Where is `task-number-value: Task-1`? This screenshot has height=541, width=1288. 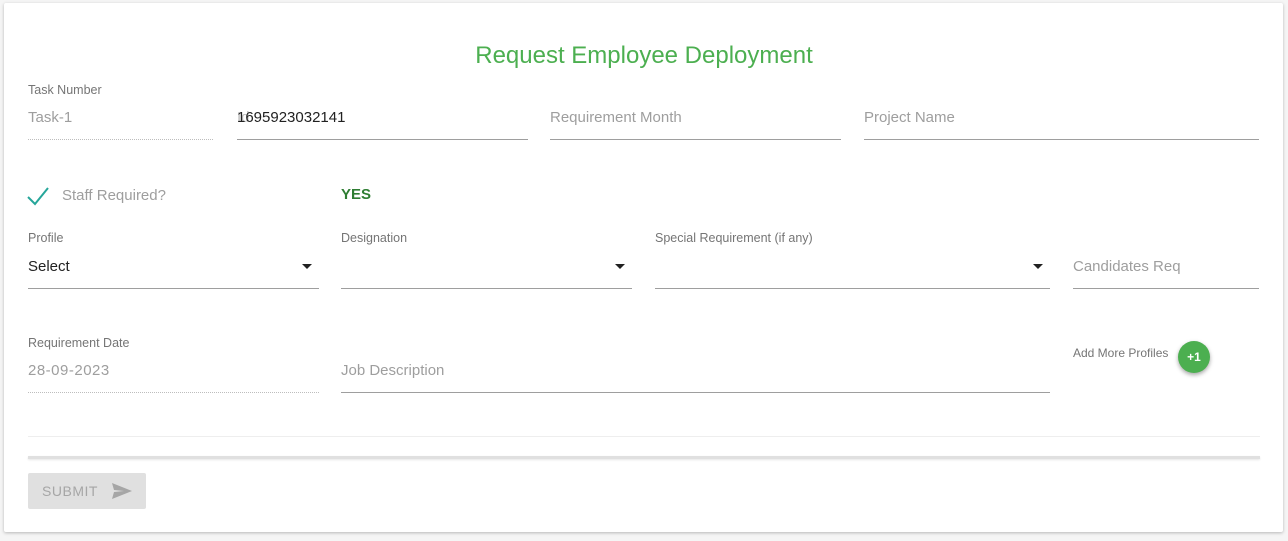 task-number-value: Task-1 is located at coordinates (50, 117).